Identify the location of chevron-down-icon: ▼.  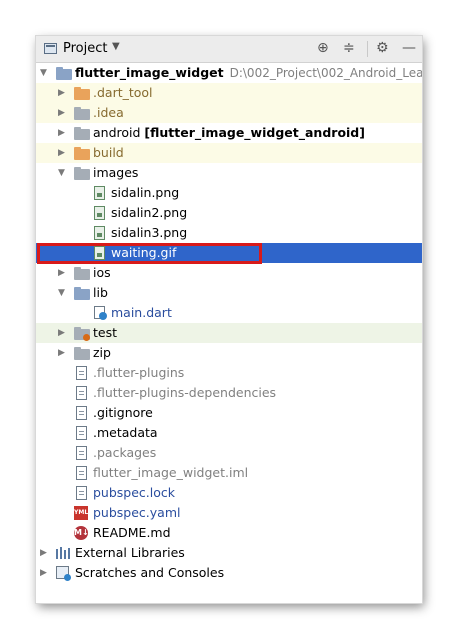
(116, 46).